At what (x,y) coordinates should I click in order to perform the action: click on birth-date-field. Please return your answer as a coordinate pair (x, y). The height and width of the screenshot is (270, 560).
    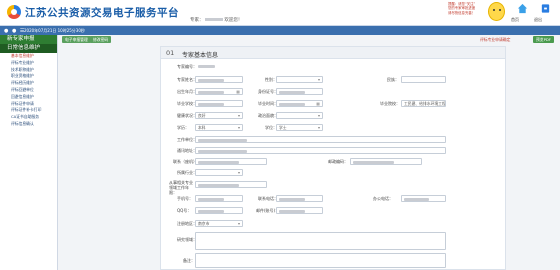
    Looking at the image, I should click on (219, 91).